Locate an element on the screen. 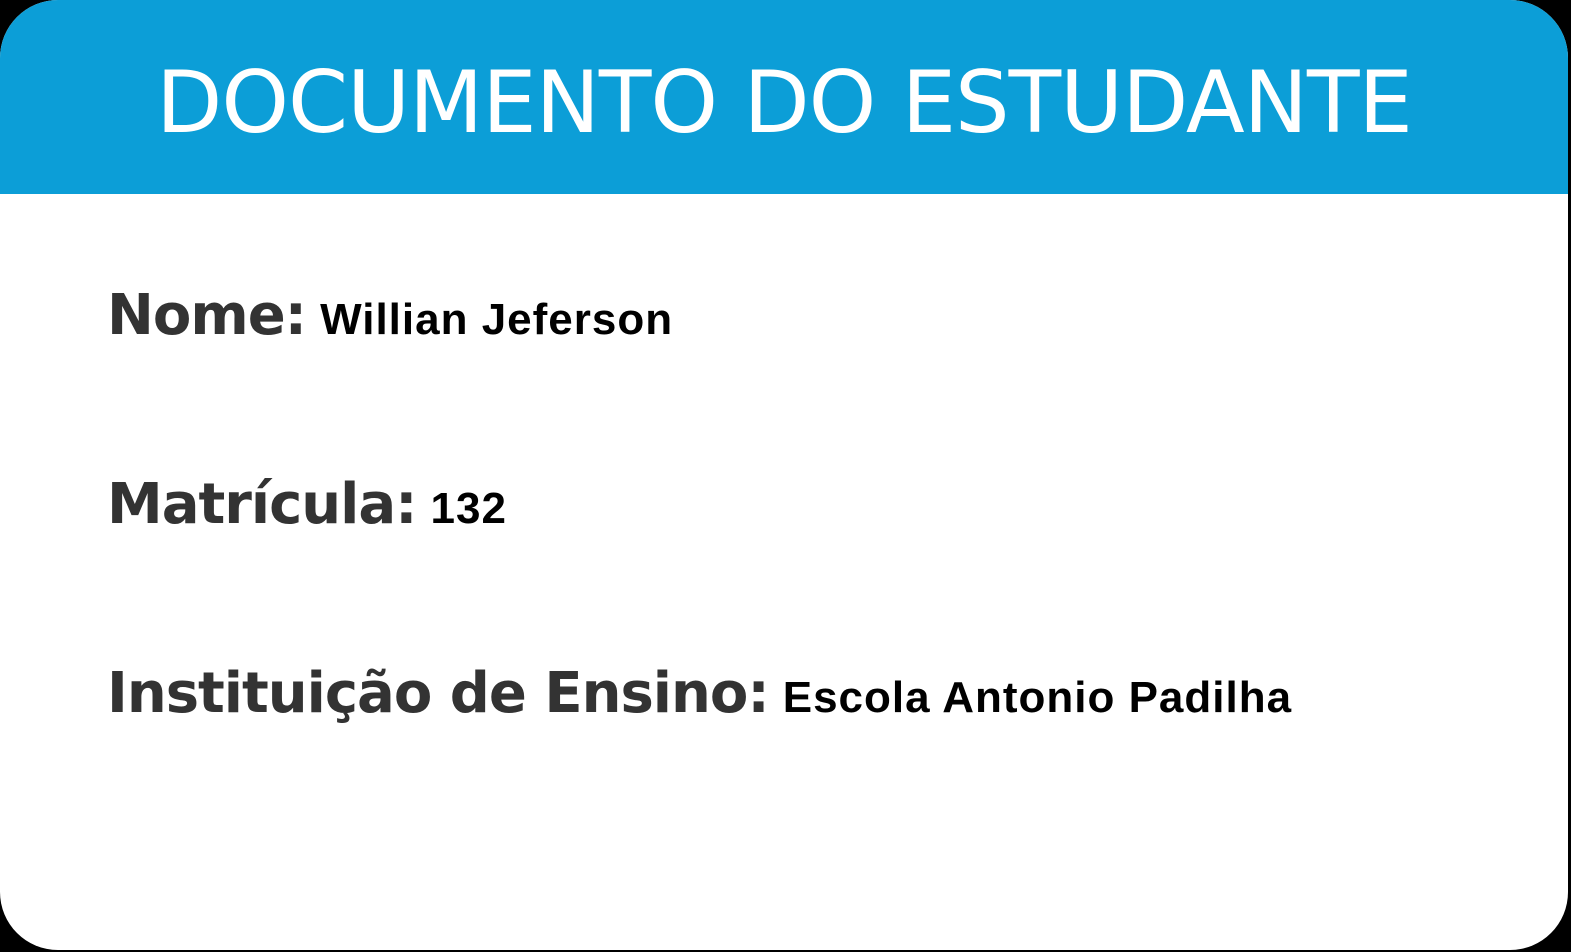 This screenshot has width=1571, height=952. name-field: Nome: Willian Jeferson is located at coordinates (390, 316).